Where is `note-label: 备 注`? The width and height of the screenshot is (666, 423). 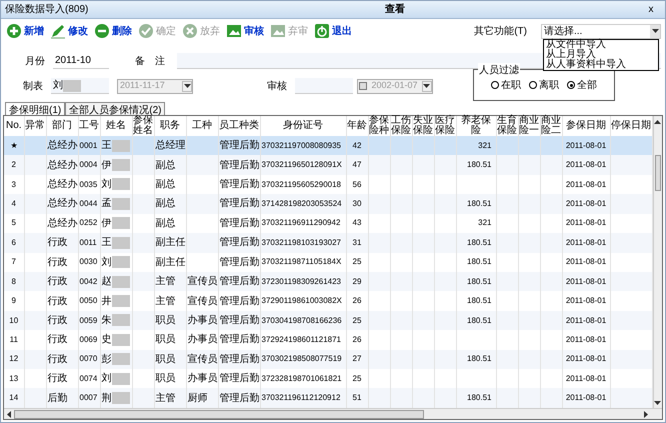 note-label: 备 注 is located at coordinates (150, 61).